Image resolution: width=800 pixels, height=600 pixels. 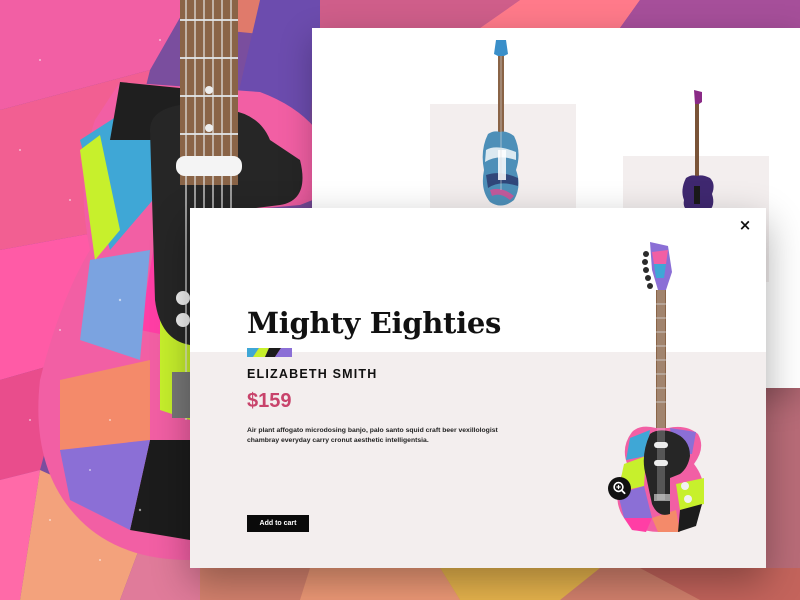 What do you see at coordinates (269, 352) in the screenshot?
I see `color-swatch` at bounding box center [269, 352].